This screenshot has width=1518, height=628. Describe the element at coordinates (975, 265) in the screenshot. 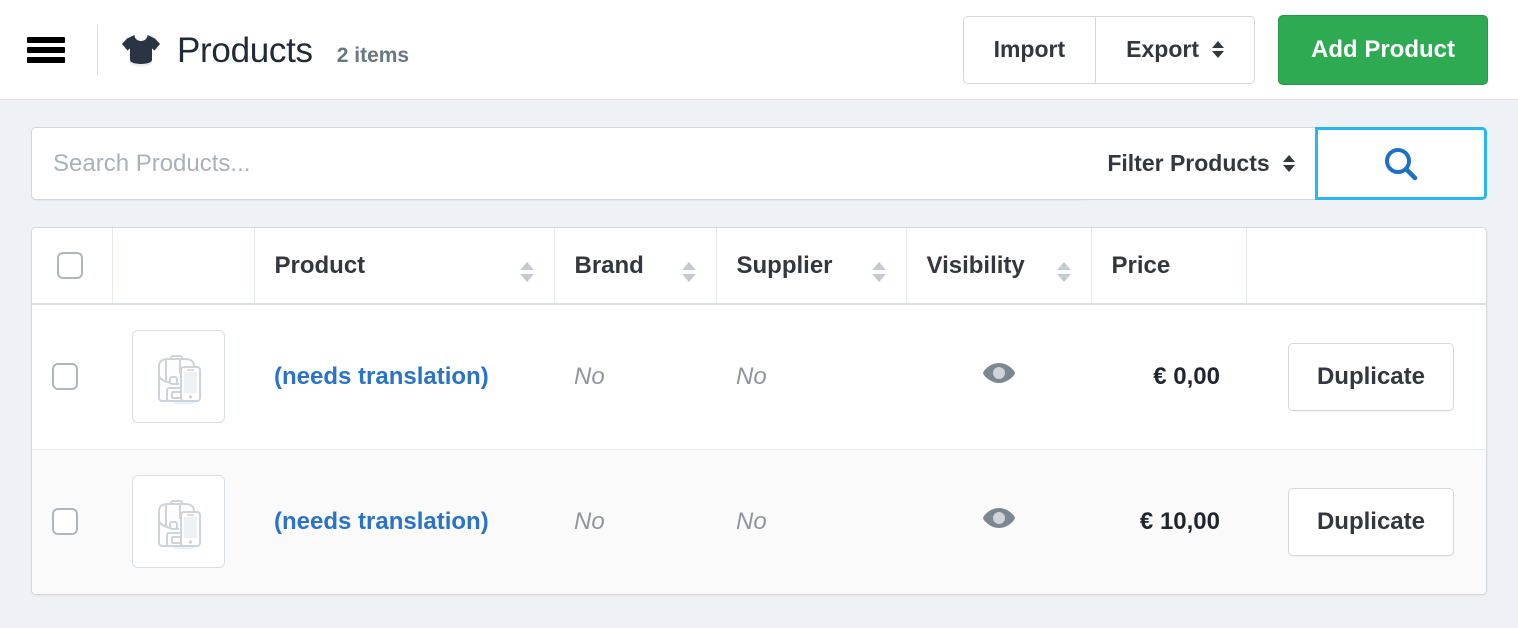

I see `column-header-visibility-label: Visibility` at that location.